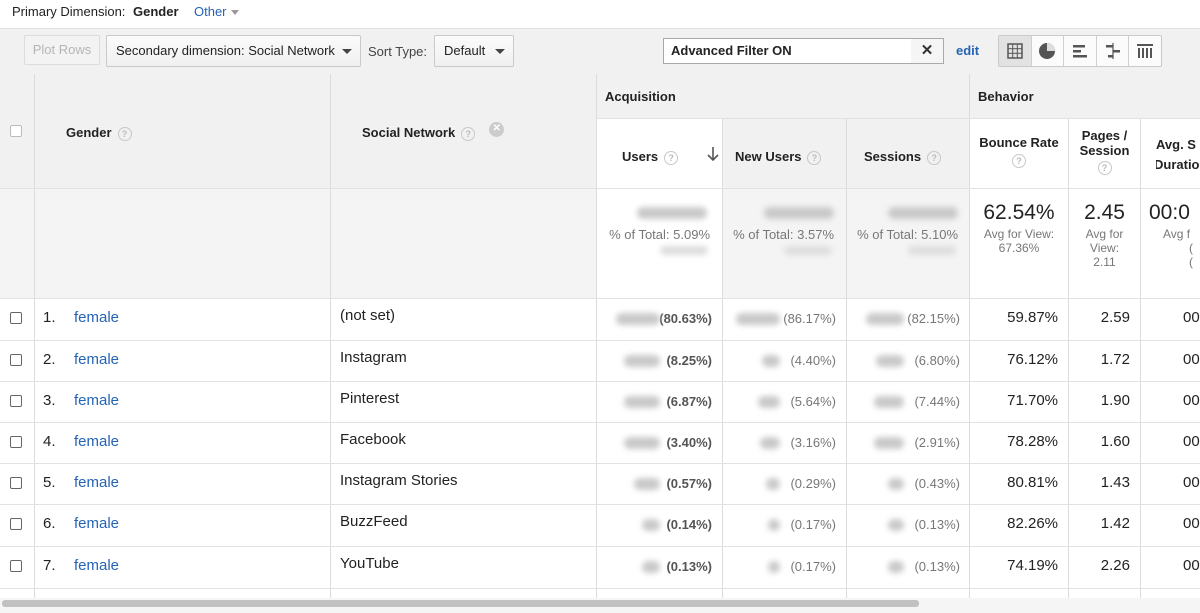  I want to click on row-number: 2., so click(49, 359).